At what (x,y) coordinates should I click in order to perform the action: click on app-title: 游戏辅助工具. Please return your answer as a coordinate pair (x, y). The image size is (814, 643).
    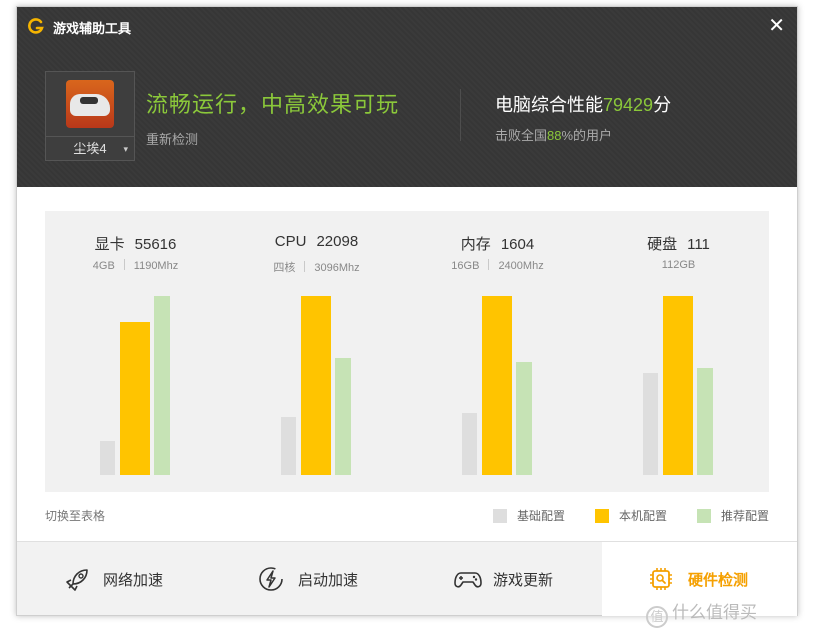
    Looking at the image, I should click on (92, 28).